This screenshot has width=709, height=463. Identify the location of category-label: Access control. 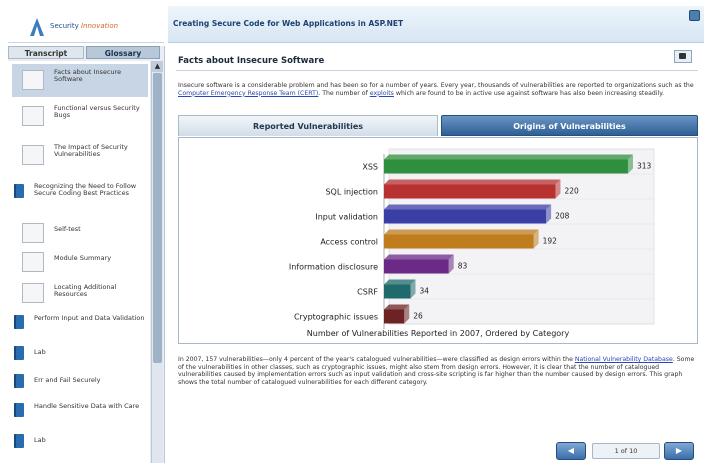
(349, 242).